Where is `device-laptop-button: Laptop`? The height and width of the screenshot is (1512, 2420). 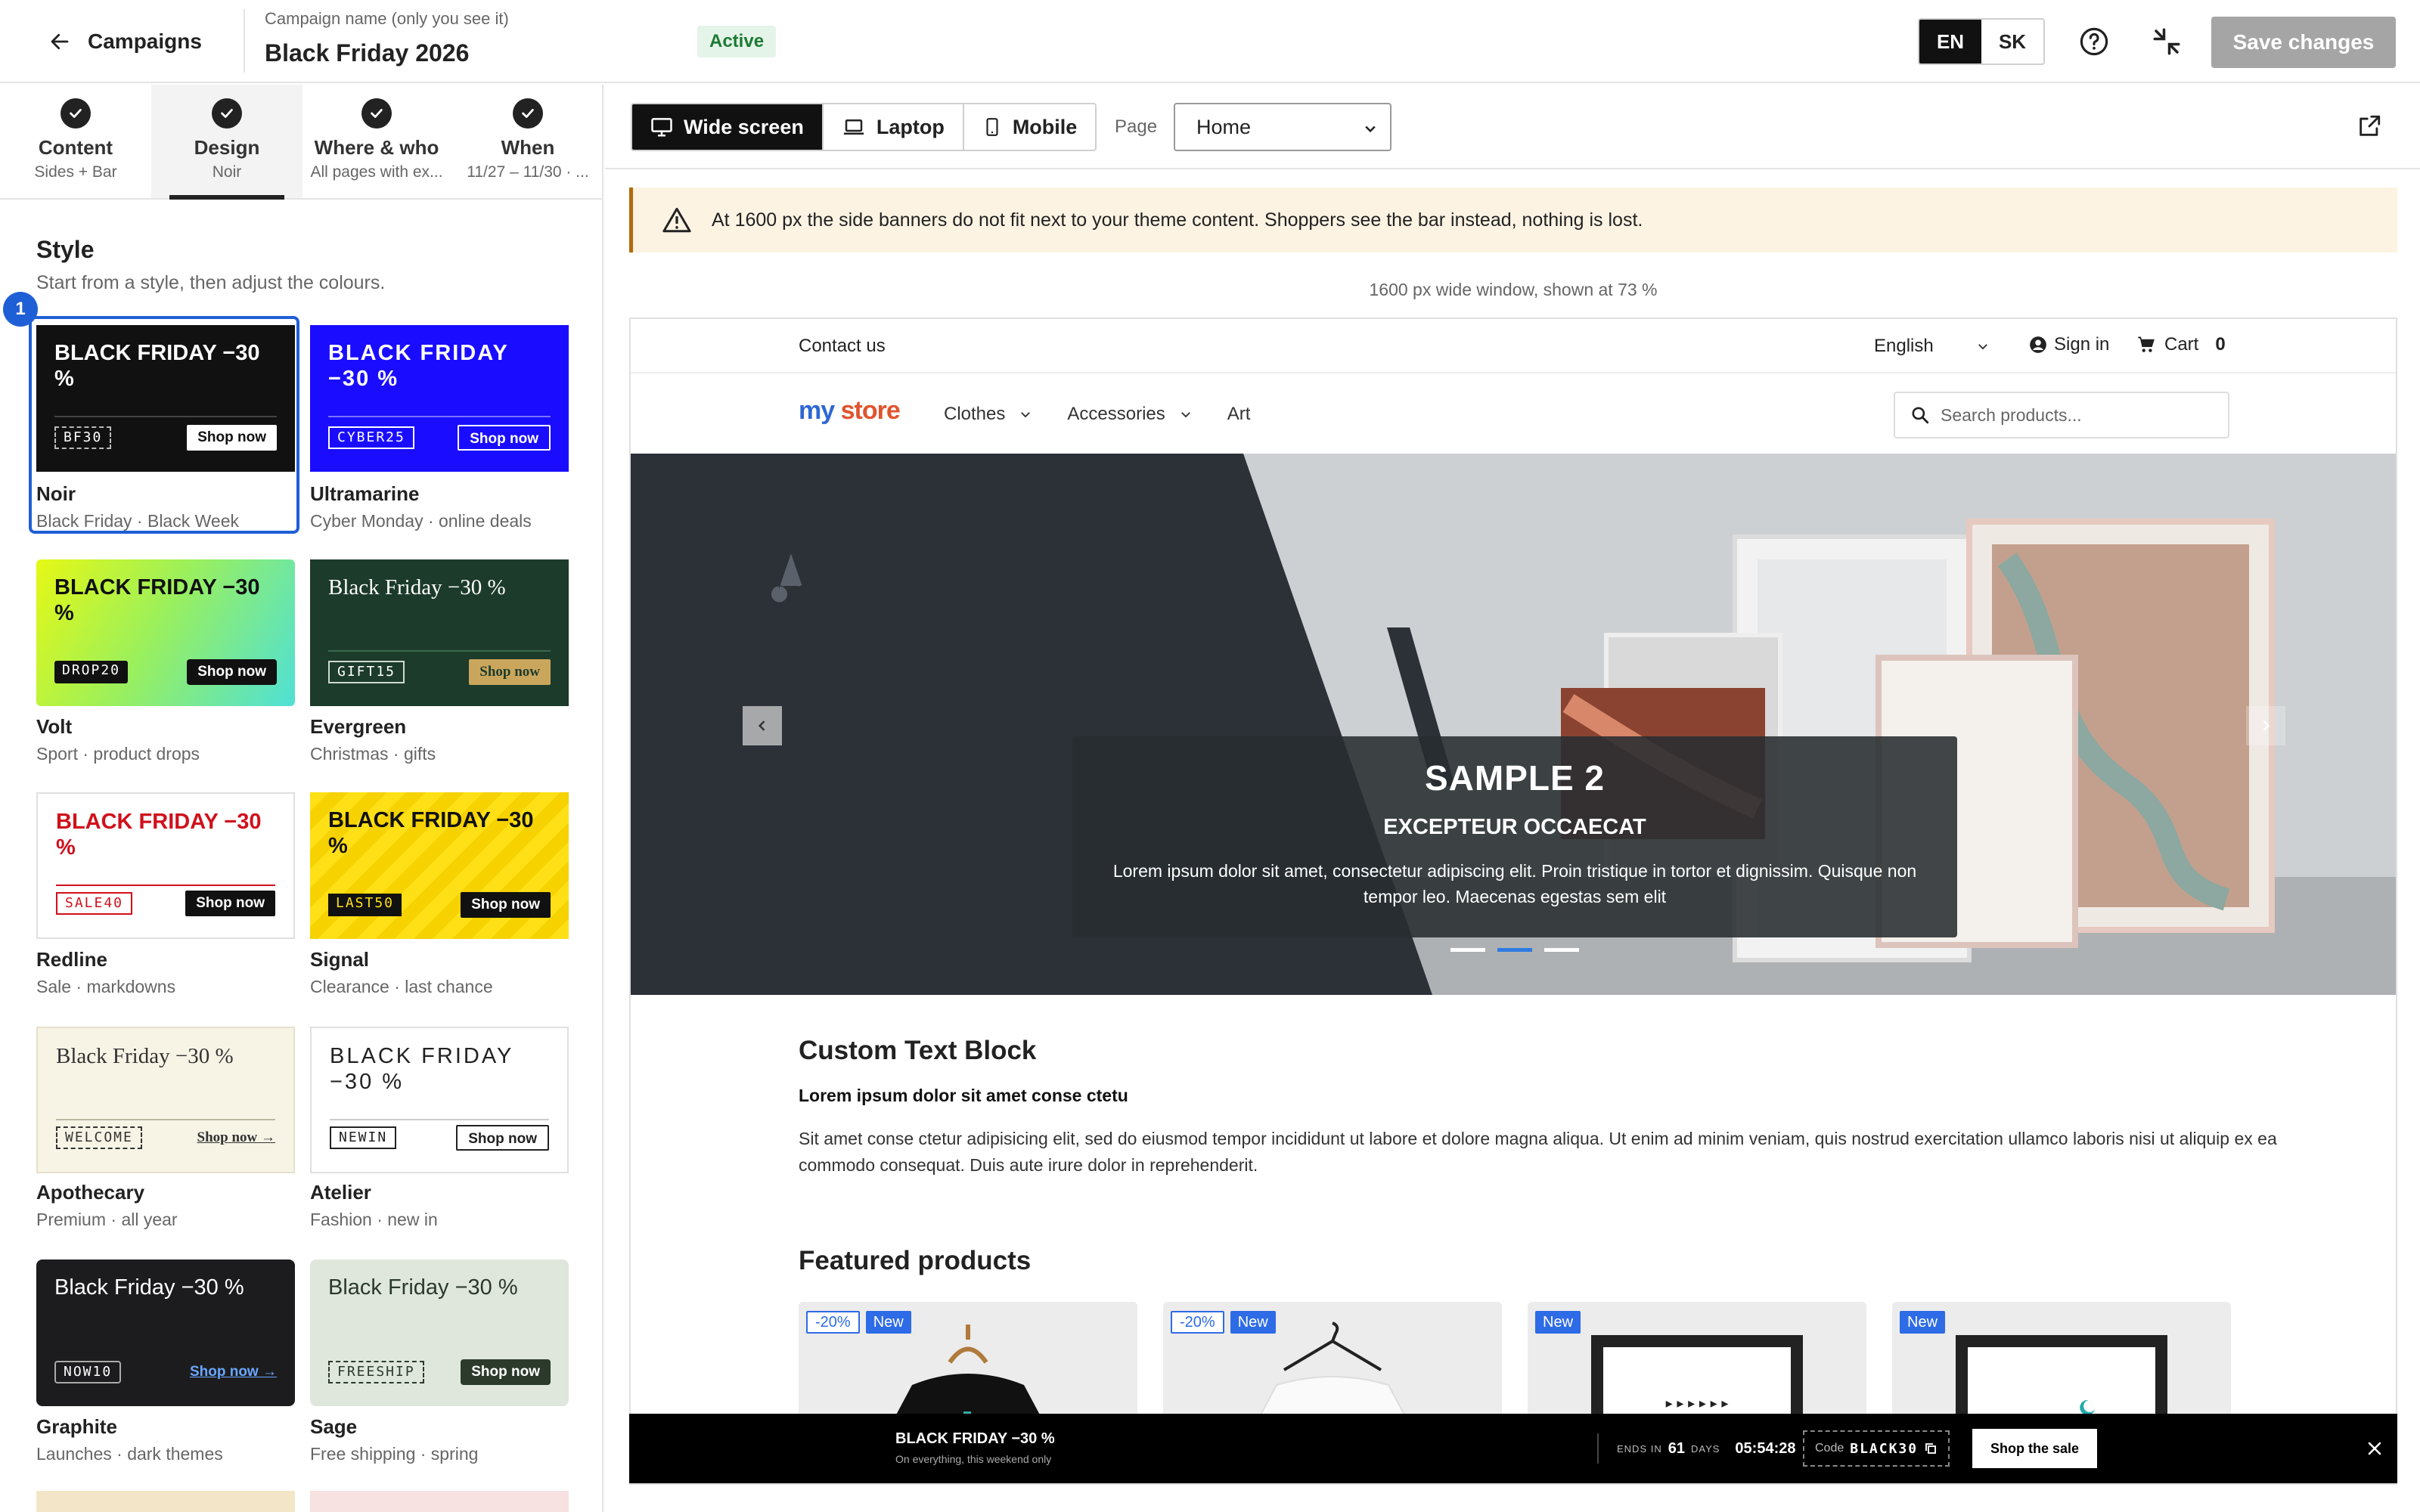
device-laptop-button: Laptop is located at coordinates (893, 127).